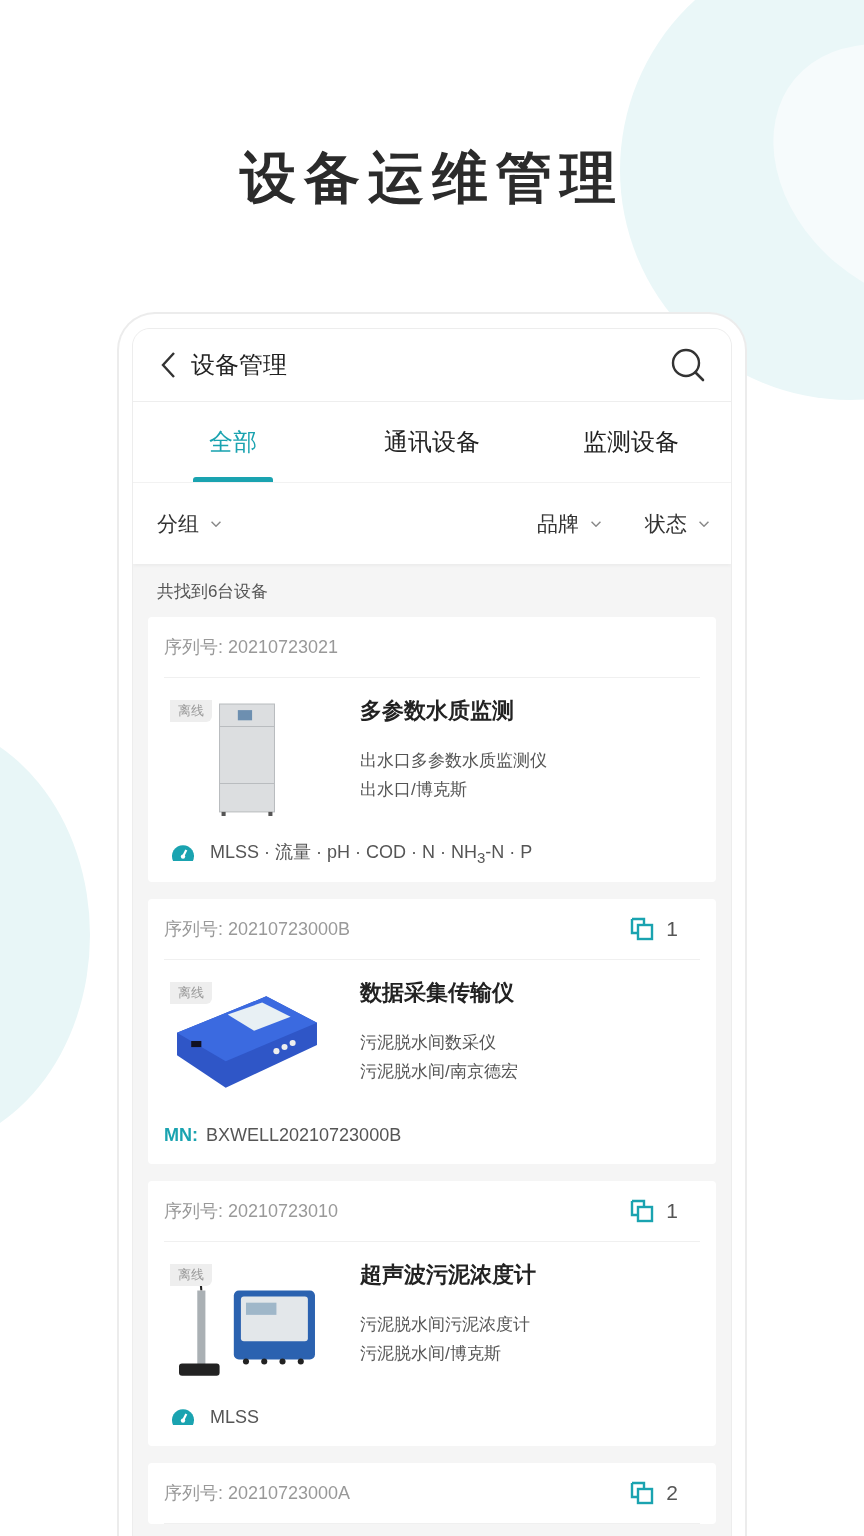  What do you see at coordinates (371, 853) in the screenshot?
I see `parameter-list: MLSS · 流量 · pH · COD · N · NH$_{3}$-N · P` at bounding box center [371, 853].